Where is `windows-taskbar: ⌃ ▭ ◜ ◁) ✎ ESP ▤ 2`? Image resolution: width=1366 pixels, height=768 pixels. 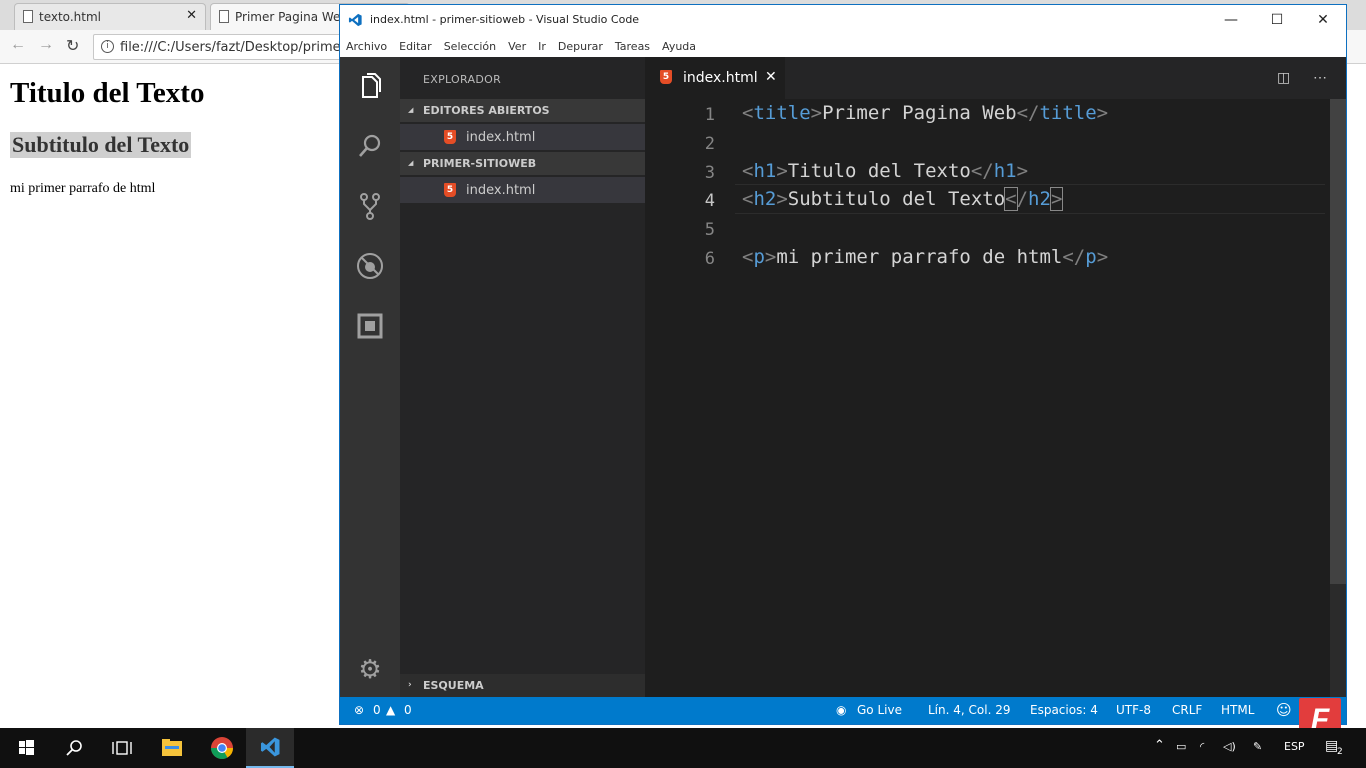 windows-taskbar: ⌃ ▭ ◜ ◁) ✎ ESP ▤ 2 is located at coordinates (683, 748).